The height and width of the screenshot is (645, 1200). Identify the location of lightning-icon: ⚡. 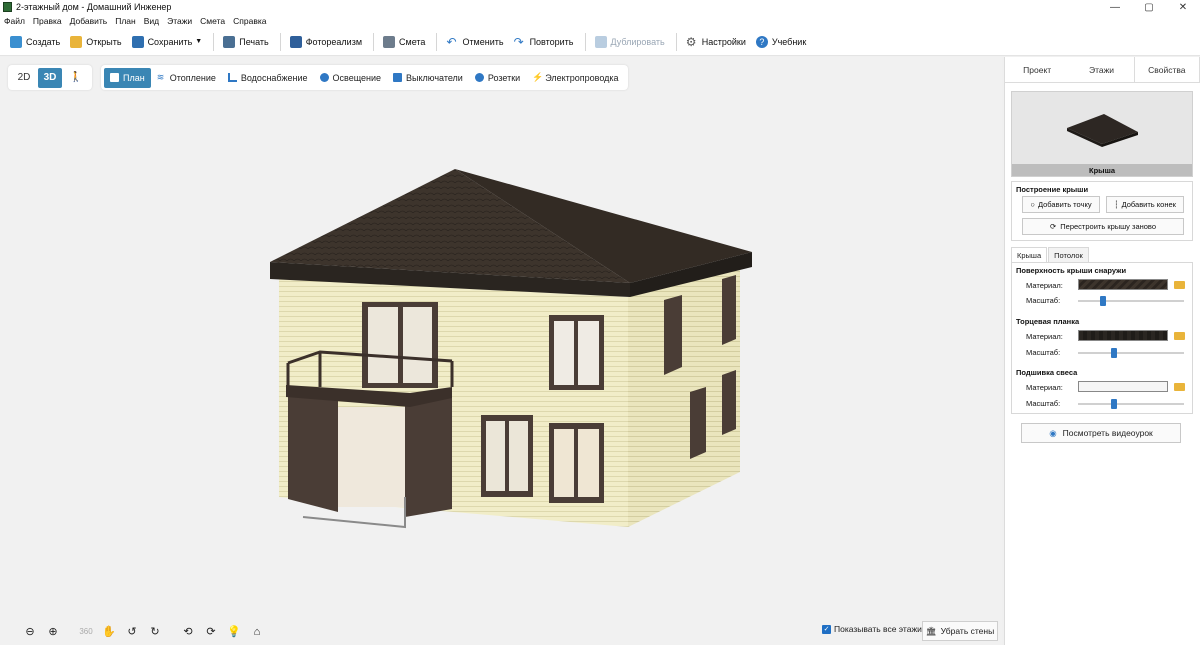
(538, 77).